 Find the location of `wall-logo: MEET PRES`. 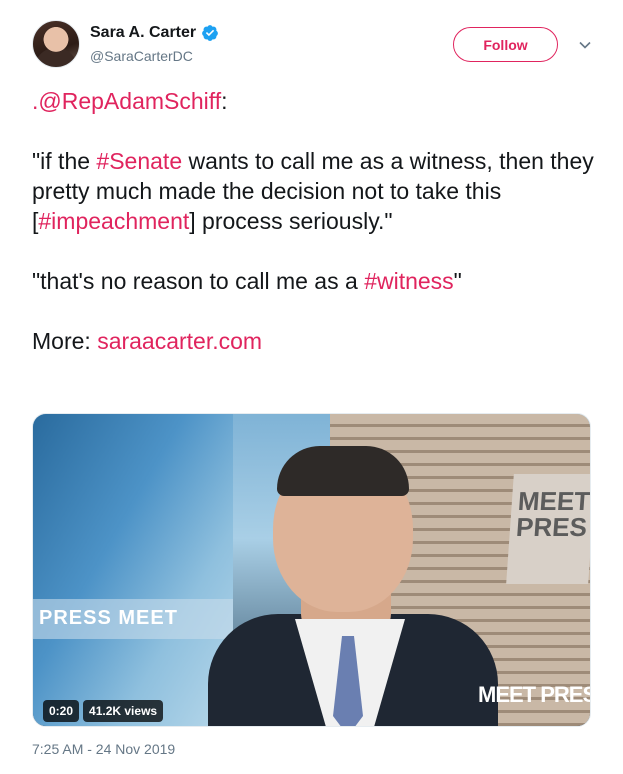

wall-logo: MEET PRES is located at coordinates (548, 529).